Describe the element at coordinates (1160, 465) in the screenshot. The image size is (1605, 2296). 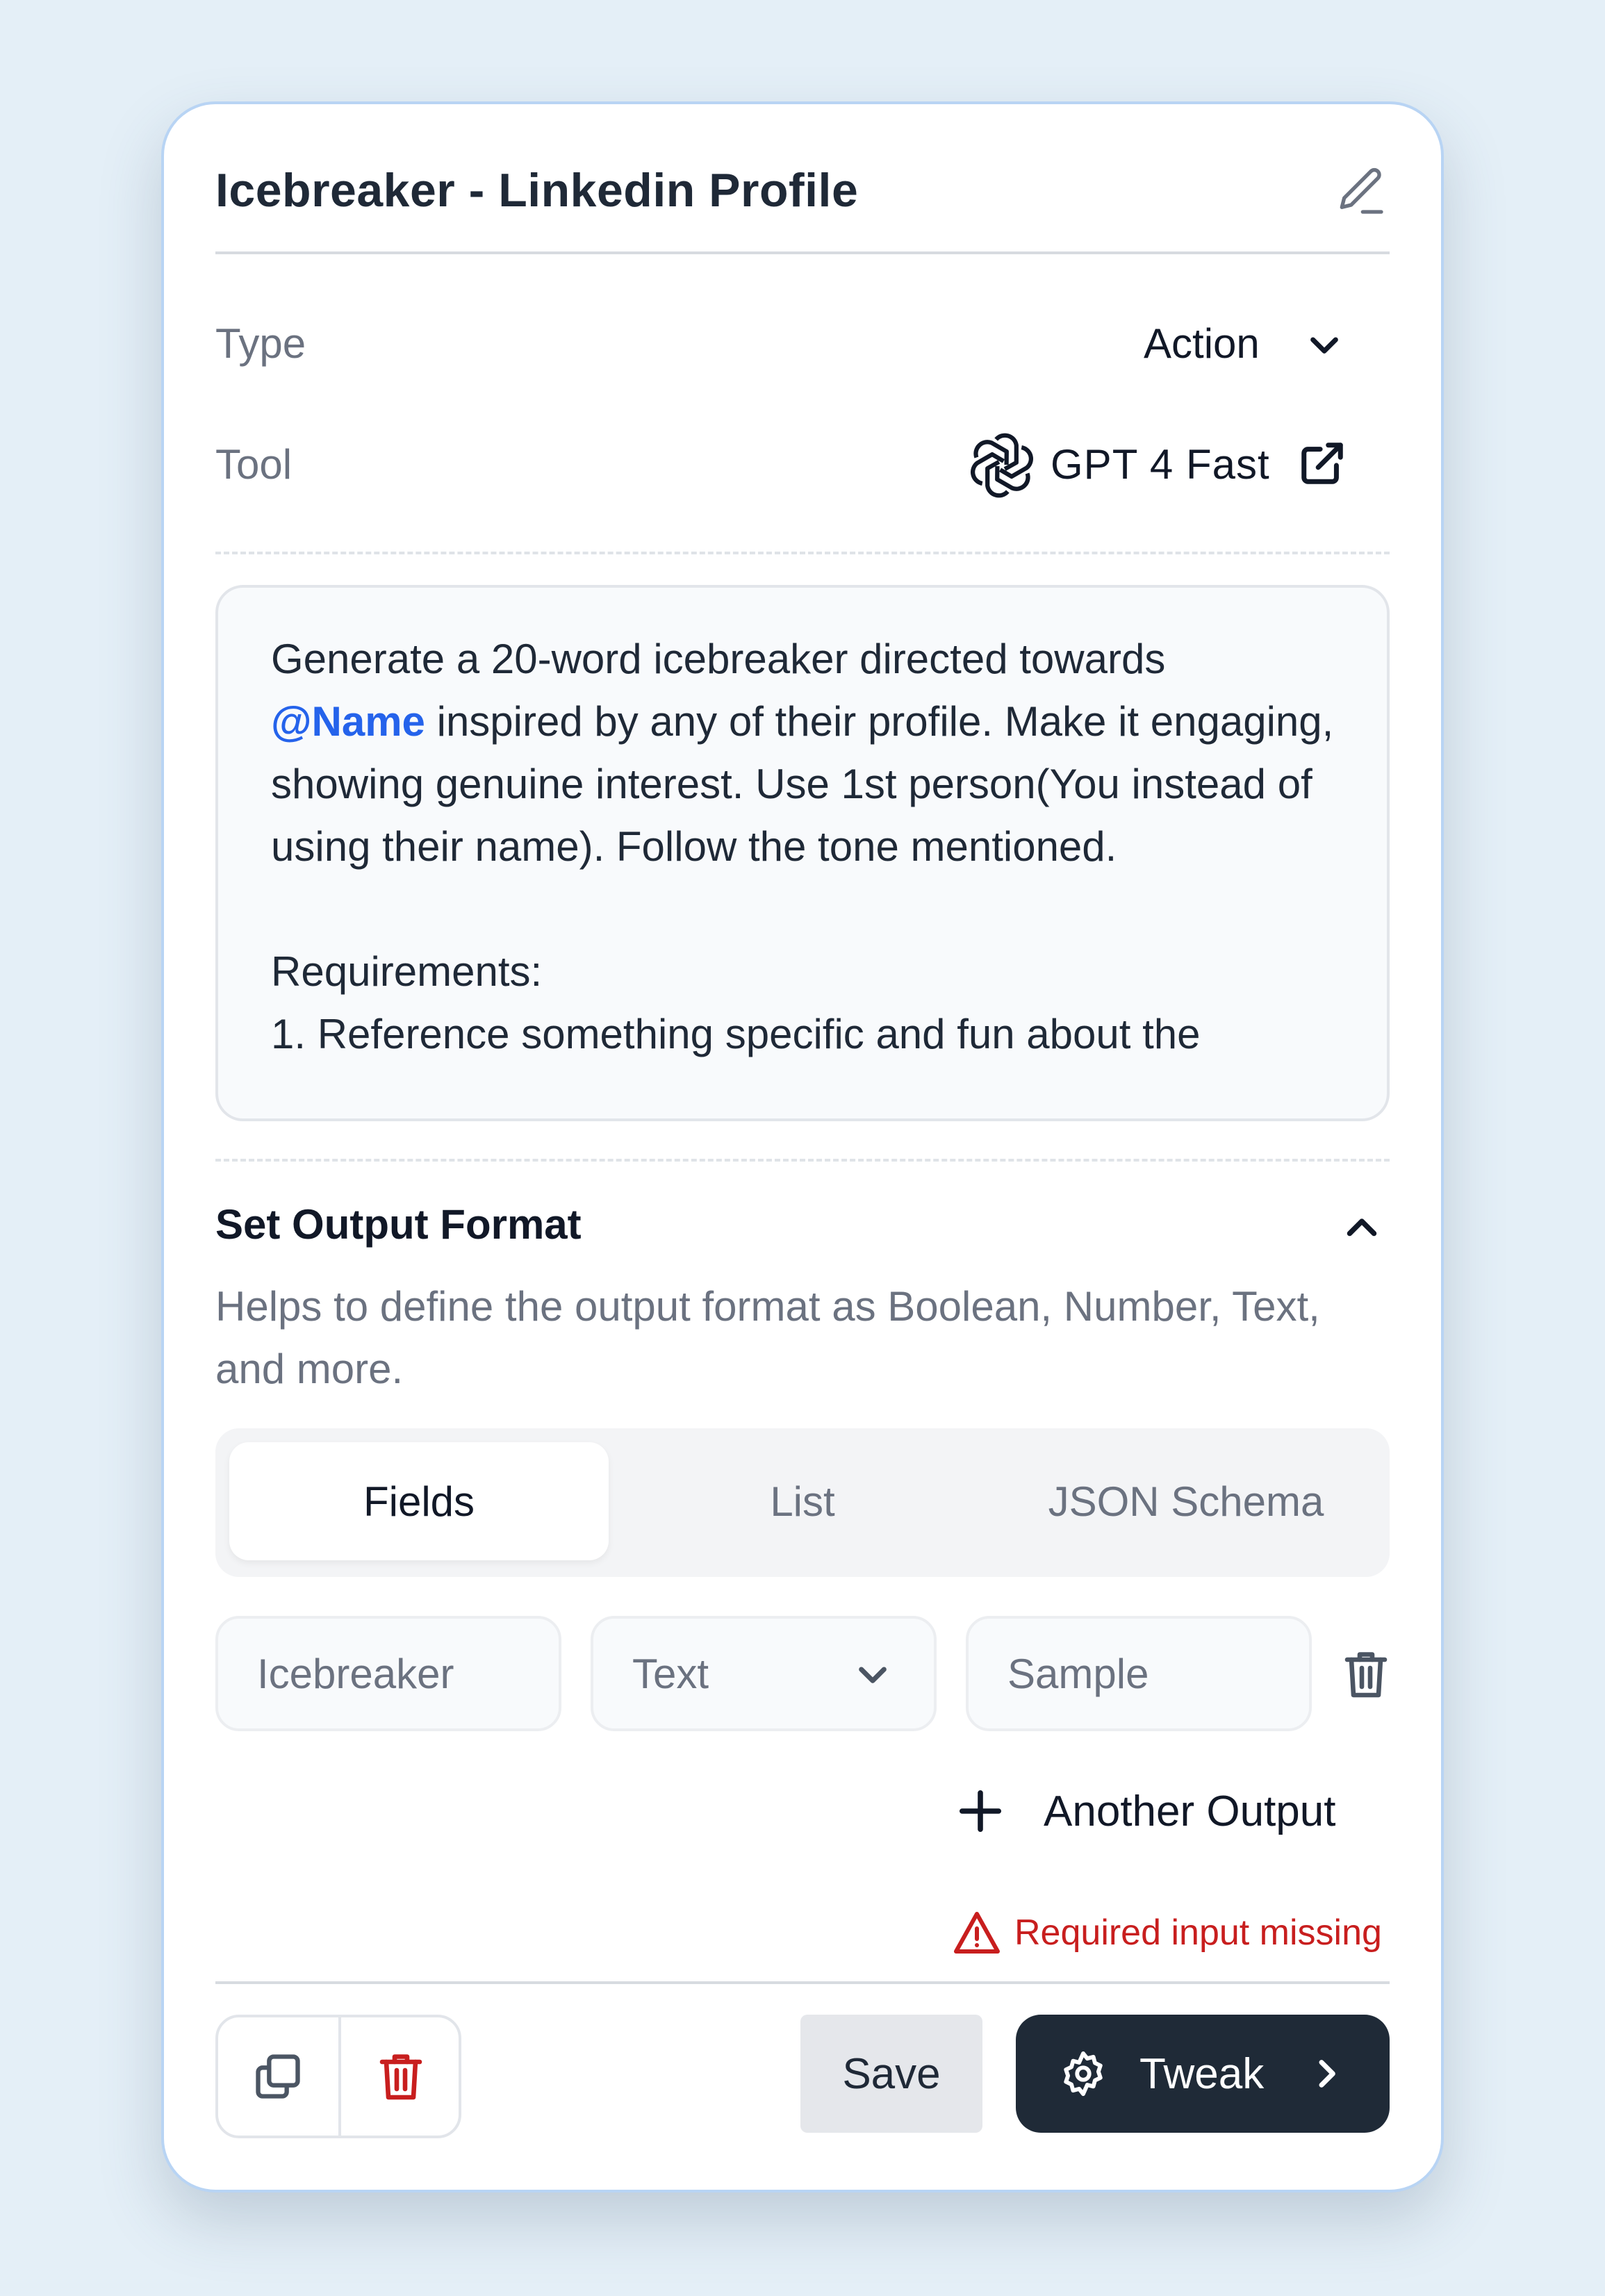
I see `tool-name: GPT 4 Fast` at that location.